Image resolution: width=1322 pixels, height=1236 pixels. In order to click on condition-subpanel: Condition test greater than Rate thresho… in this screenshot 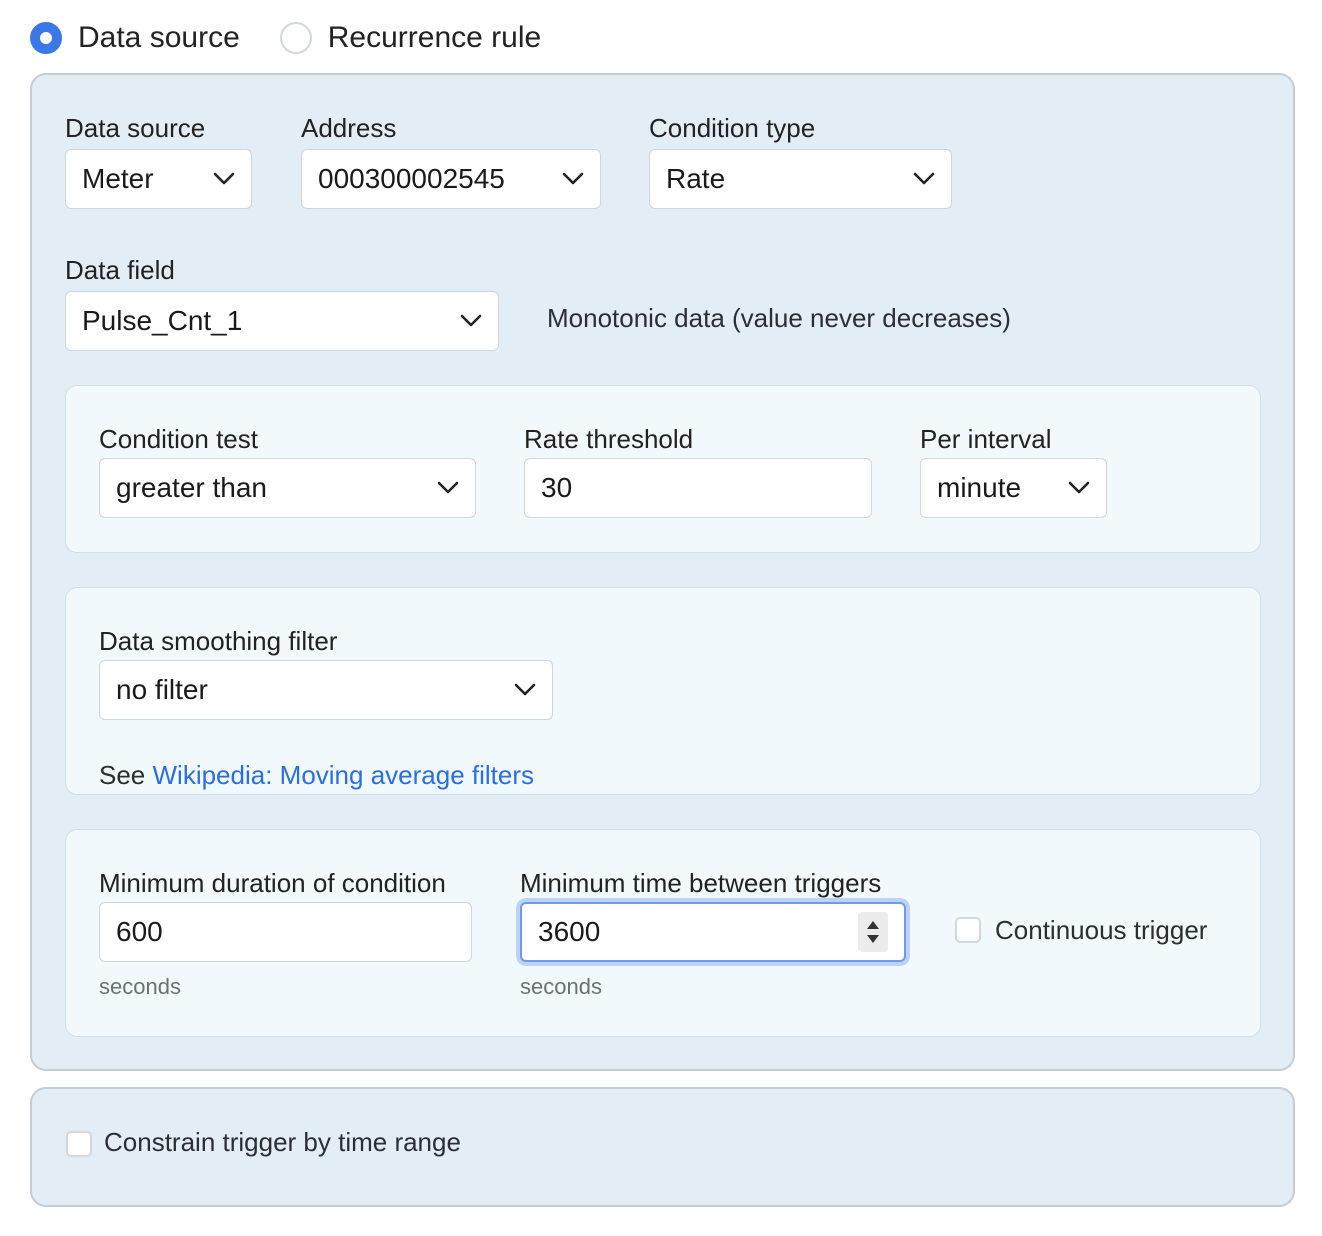, I will do `click(663, 469)`.